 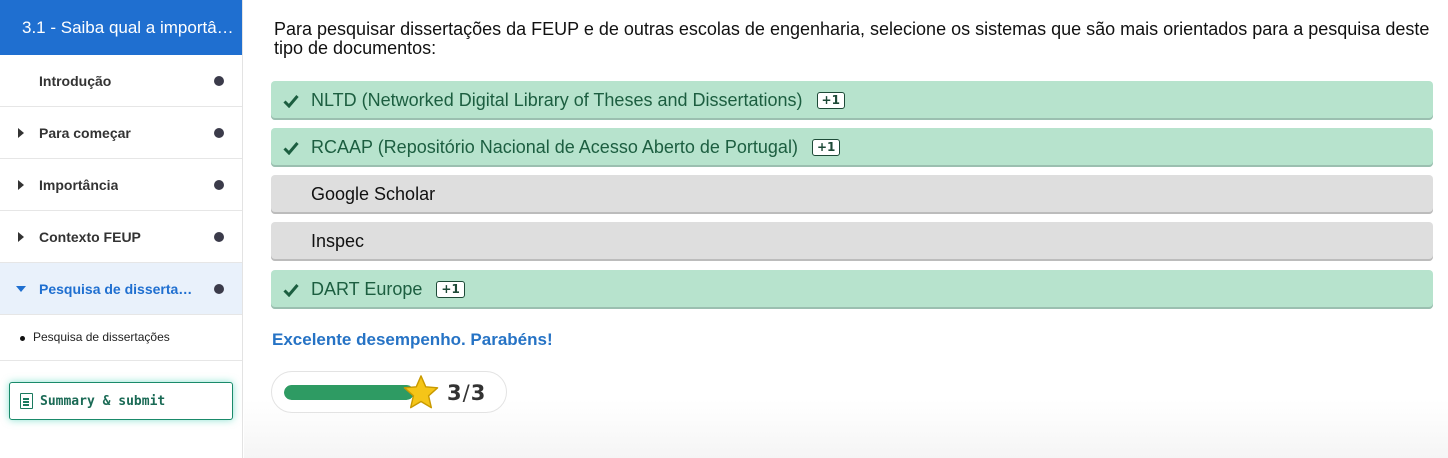 I want to click on summary-submit-button: Summary & submit, so click(x=121, y=401).